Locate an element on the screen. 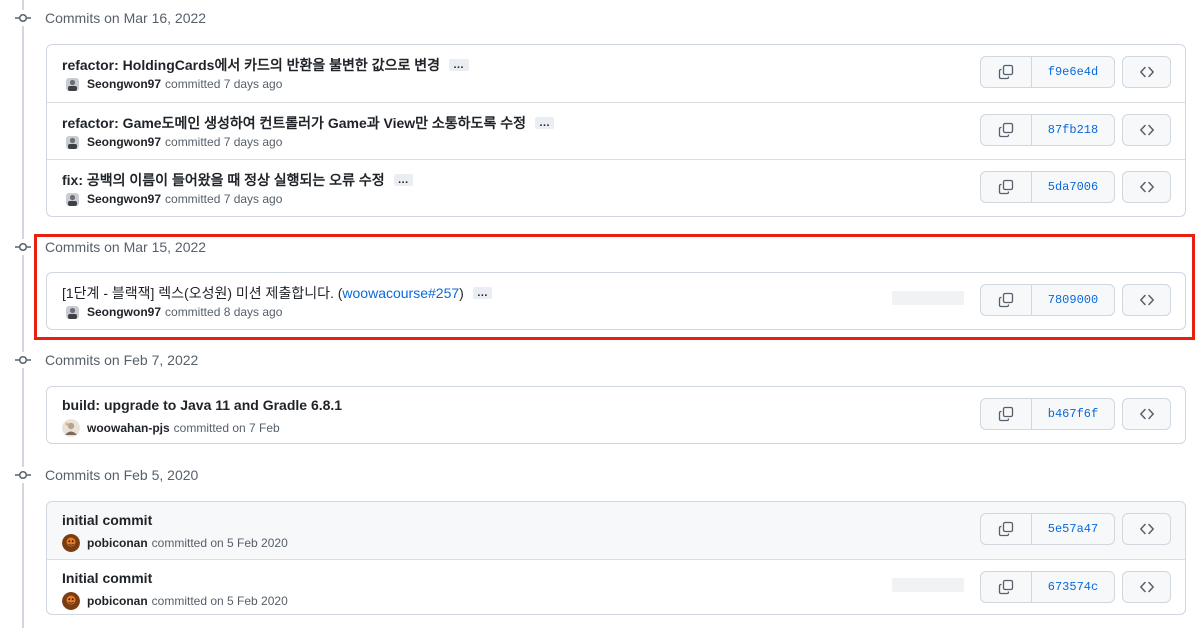 This screenshot has height=628, width=1200. commit-sha-link: 5da7006 is located at coordinates (1073, 187).